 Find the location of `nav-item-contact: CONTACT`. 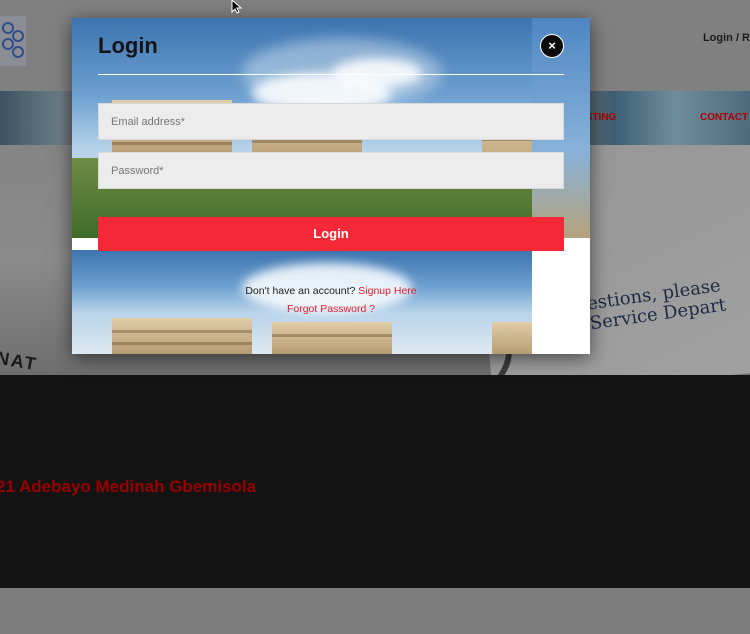

nav-item-contact: CONTACT is located at coordinates (724, 117).